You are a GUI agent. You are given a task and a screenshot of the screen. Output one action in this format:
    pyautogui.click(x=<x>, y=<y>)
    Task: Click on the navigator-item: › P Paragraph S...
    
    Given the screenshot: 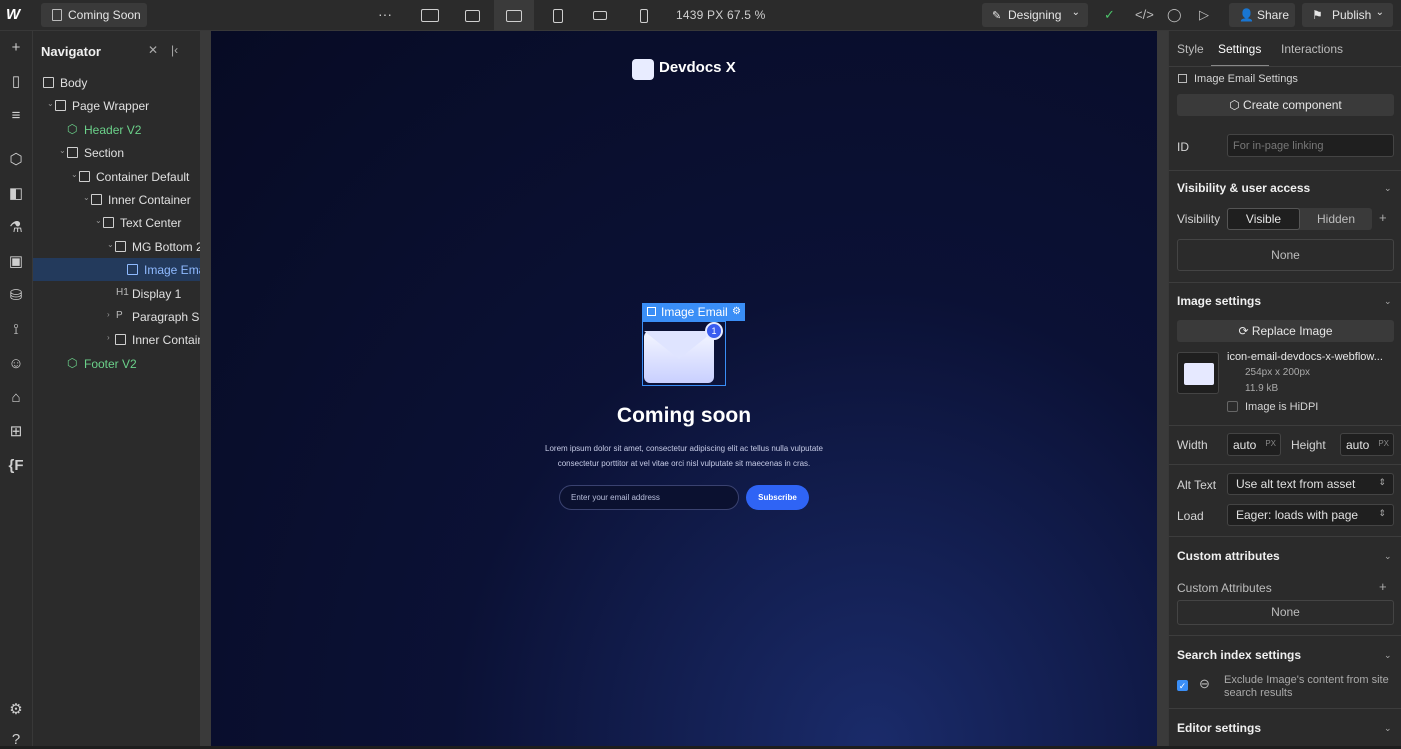 What is the action you would take?
    pyautogui.click(x=116, y=316)
    